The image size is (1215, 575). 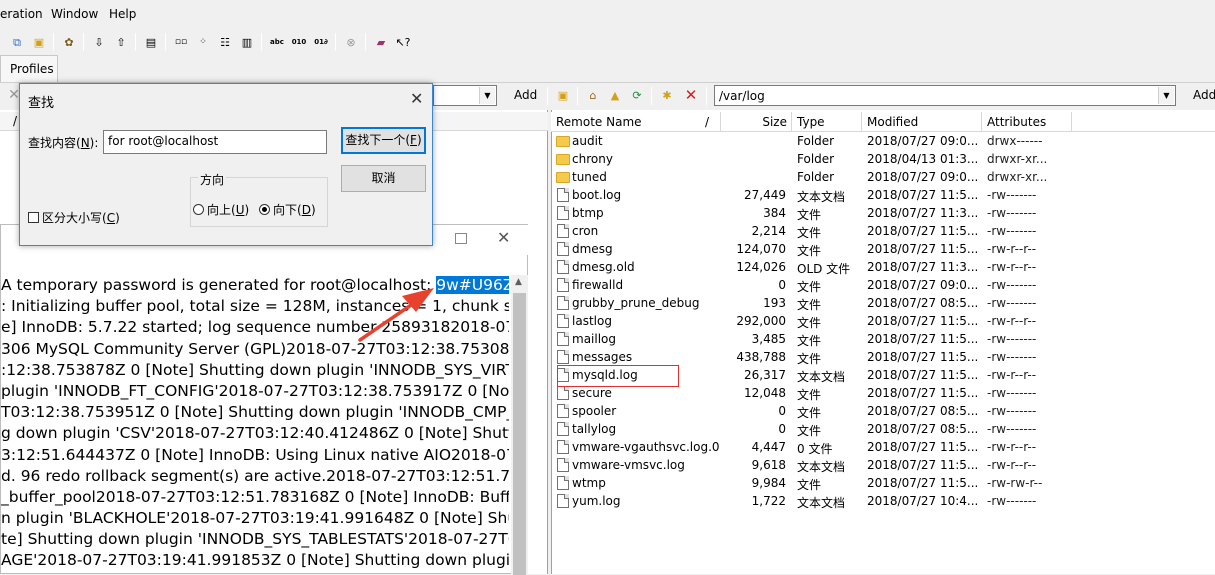 What do you see at coordinates (563, 141) in the screenshot?
I see `folder-icon` at bounding box center [563, 141].